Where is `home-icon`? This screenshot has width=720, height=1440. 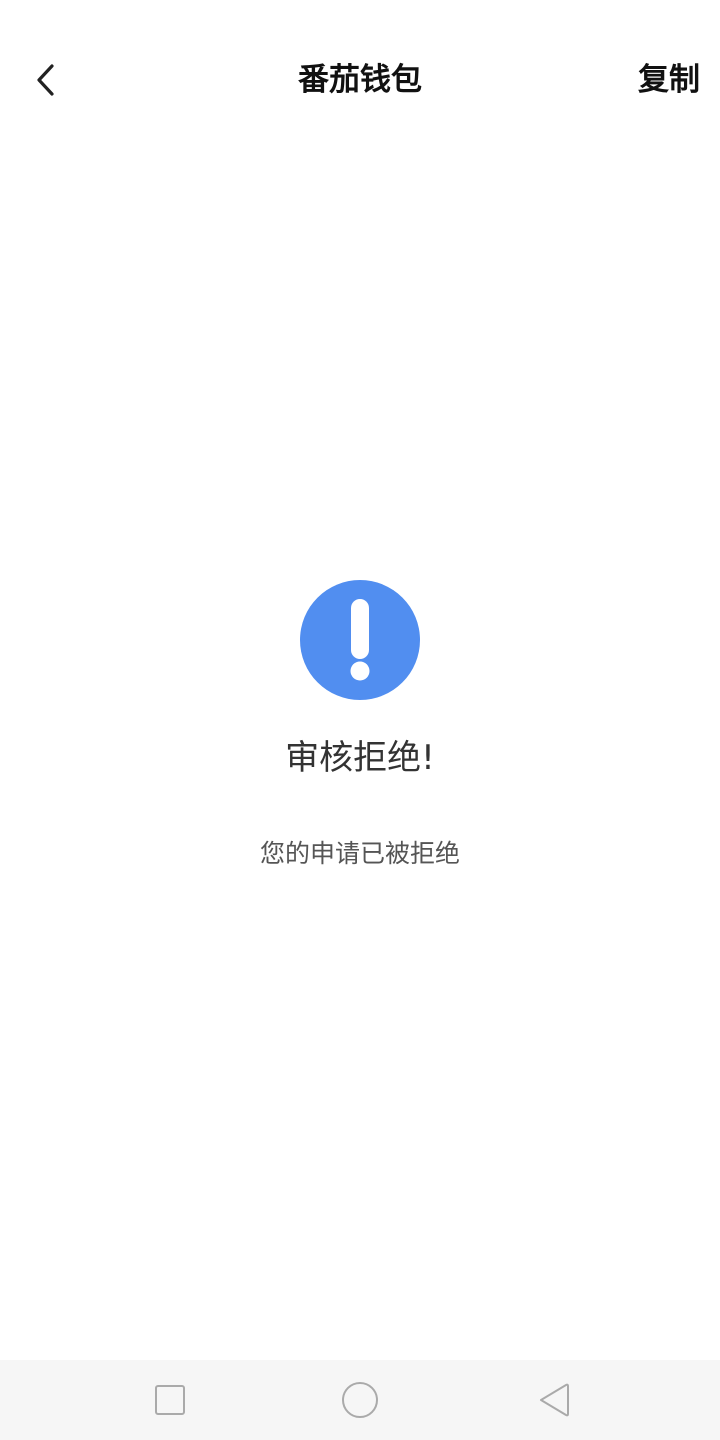
home-icon is located at coordinates (360, 1400).